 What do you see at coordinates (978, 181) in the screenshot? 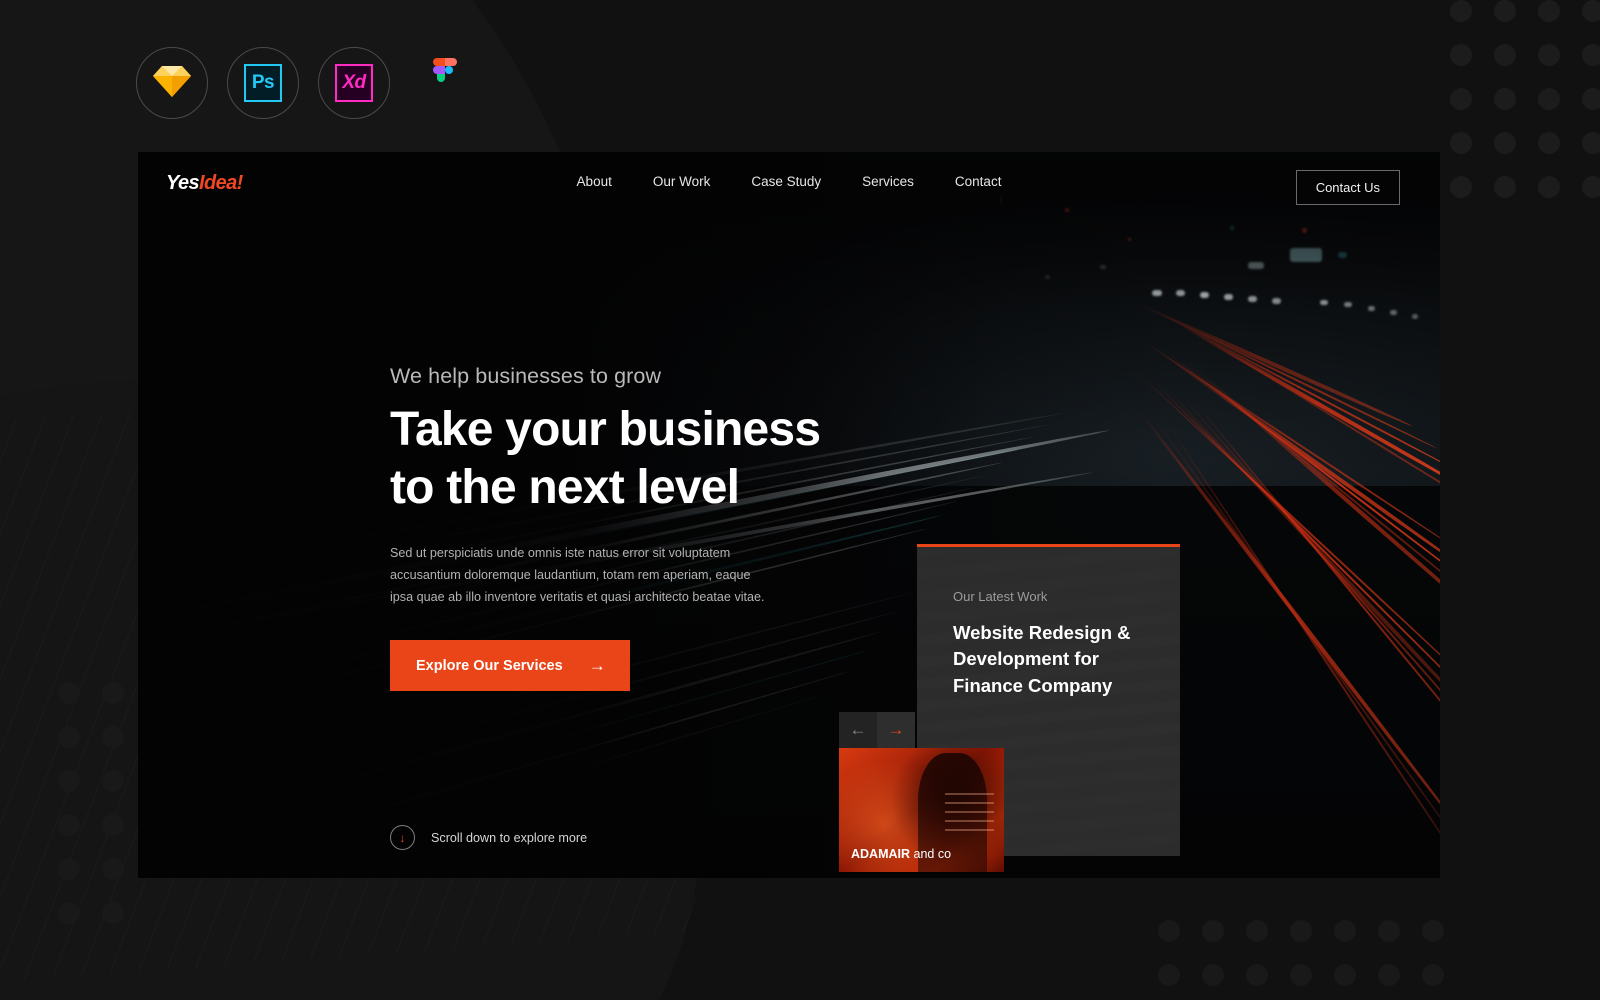
I see `nav-item-contact: Contact` at bounding box center [978, 181].